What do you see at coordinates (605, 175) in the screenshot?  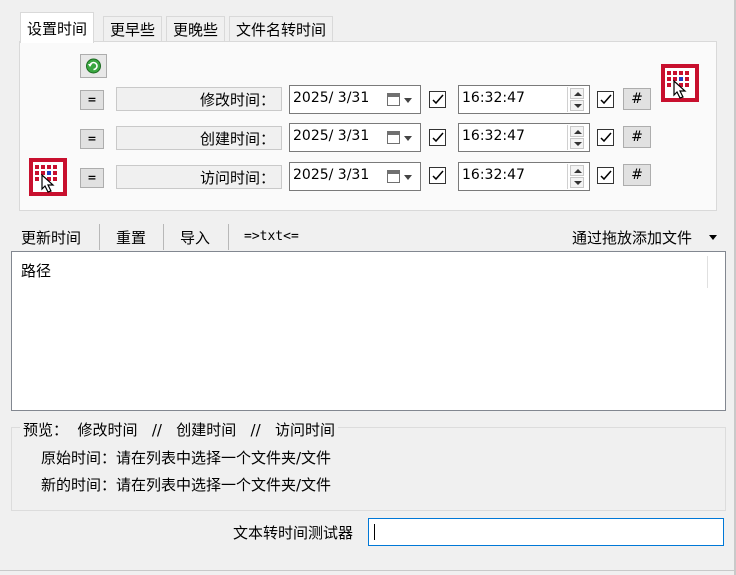 I see `accessed-time-checkbox` at bounding box center [605, 175].